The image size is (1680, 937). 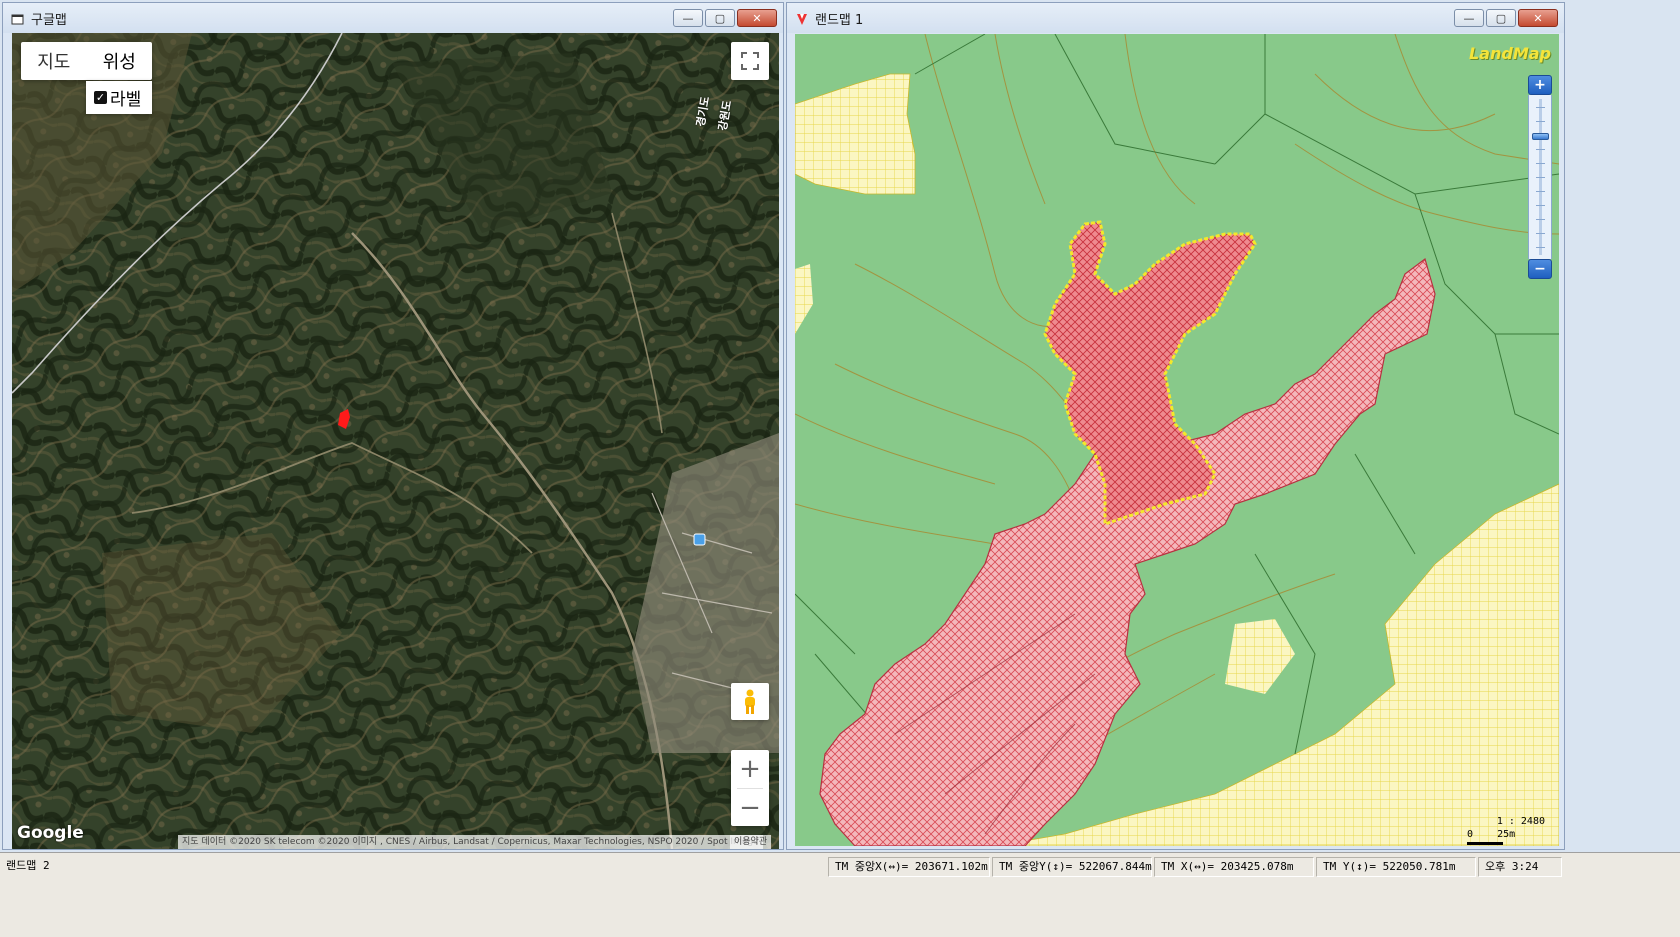 I want to click on scale-bar, so click(x=1485, y=843).